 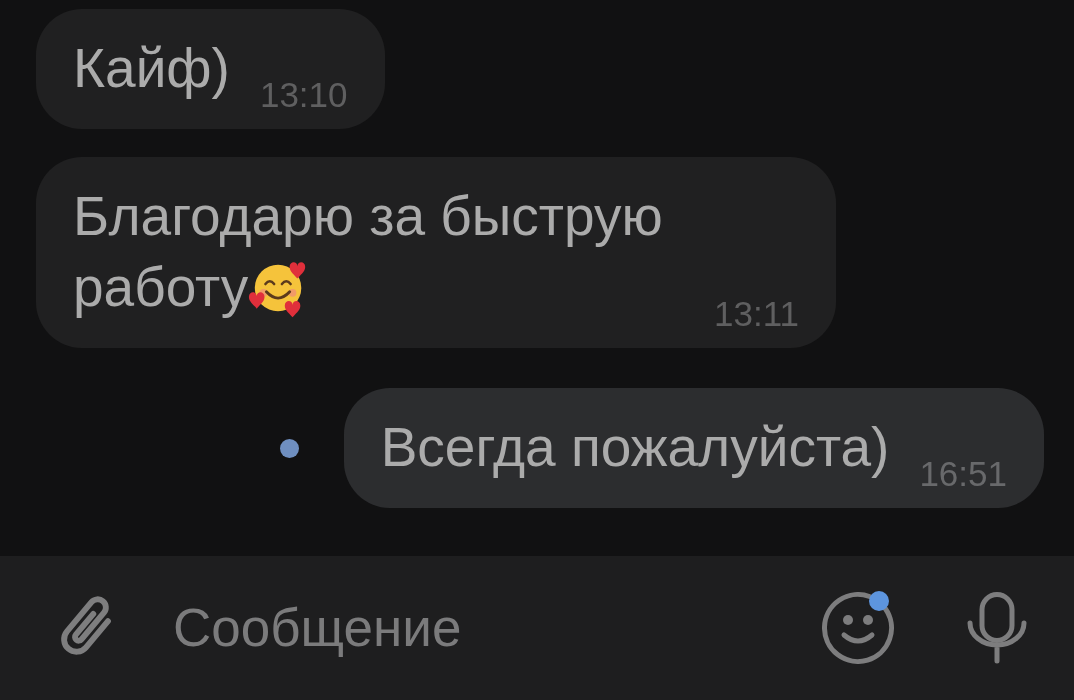 I want to click on message-time: 13:11, so click(x=756, y=313).